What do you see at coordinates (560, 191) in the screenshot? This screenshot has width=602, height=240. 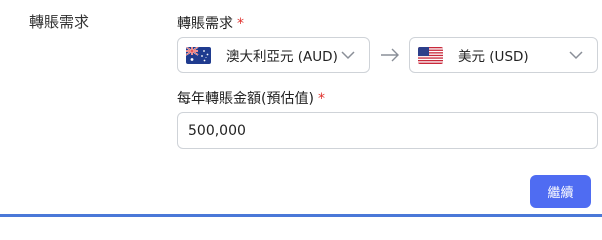 I see `continue-button: 繼續` at bounding box center [560, 191].